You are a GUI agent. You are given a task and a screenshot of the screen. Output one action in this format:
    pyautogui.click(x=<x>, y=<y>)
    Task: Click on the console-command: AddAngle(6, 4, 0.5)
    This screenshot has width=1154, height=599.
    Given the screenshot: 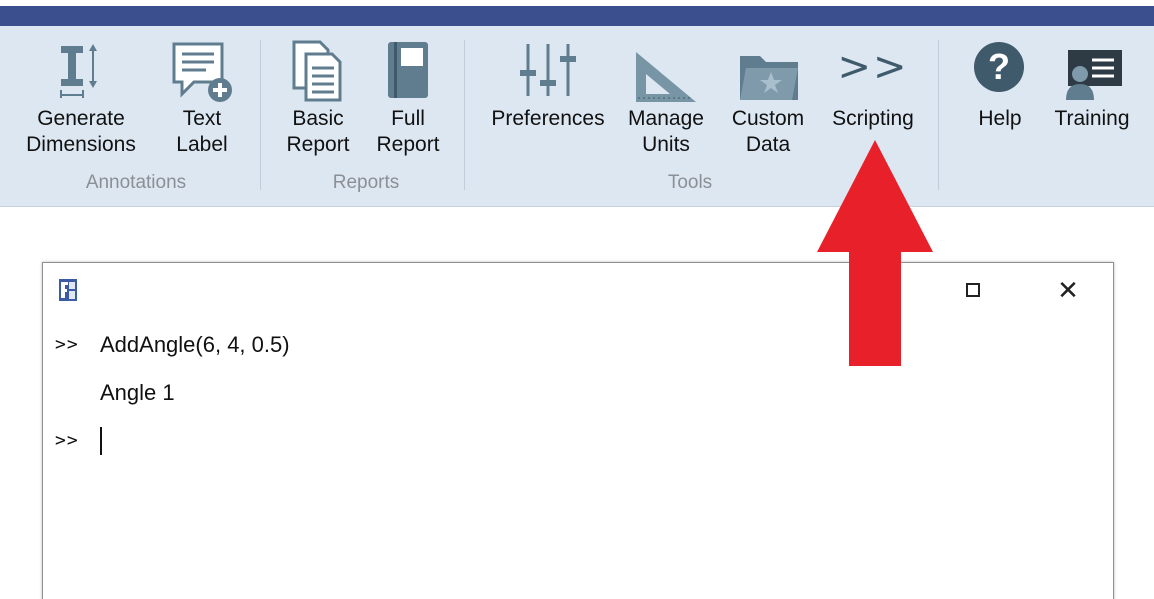 What is the action you would take?
    pyautogui.click(x=195, y=344)
    